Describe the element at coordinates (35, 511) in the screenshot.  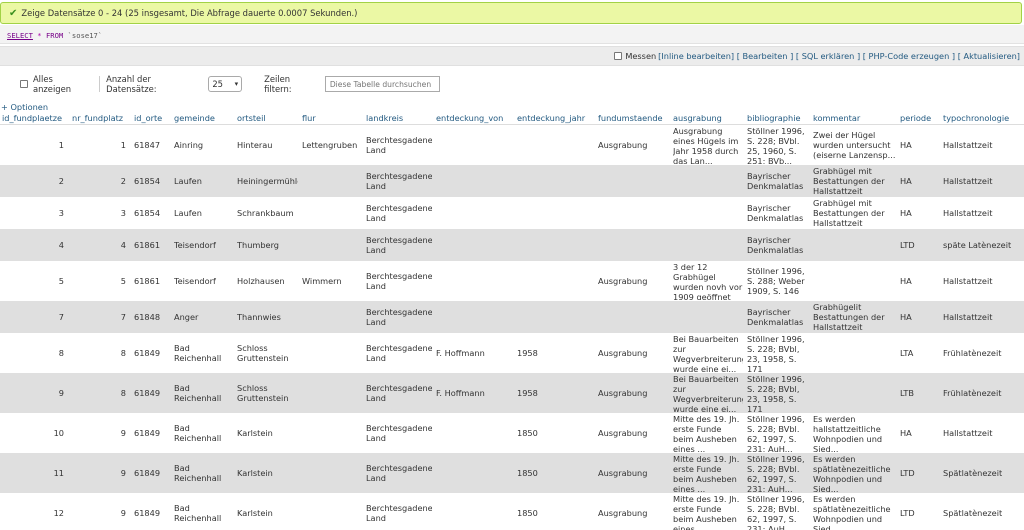
I see `cell-id_fundplaetze: 12` at that location.